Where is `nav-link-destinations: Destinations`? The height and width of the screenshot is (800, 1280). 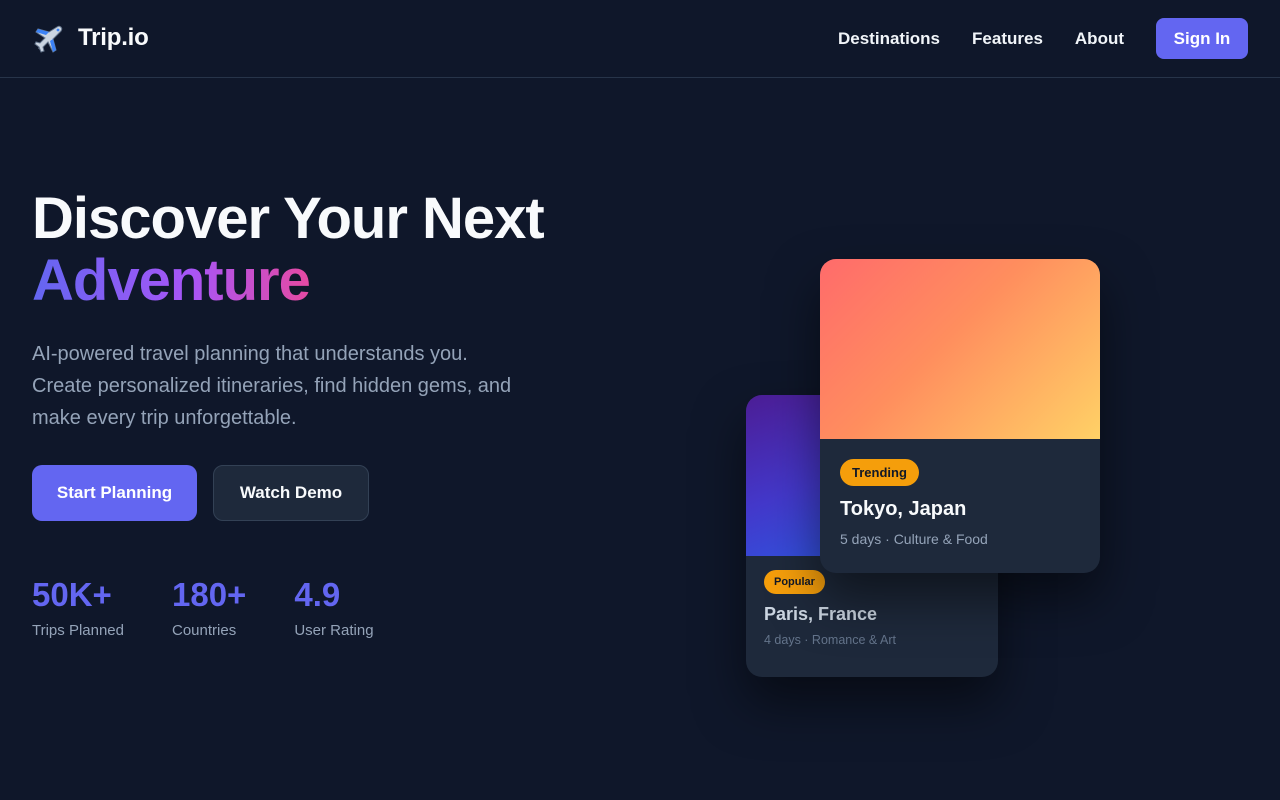
nav-link-destinations: Destinations is located at coordinates (889, 38).